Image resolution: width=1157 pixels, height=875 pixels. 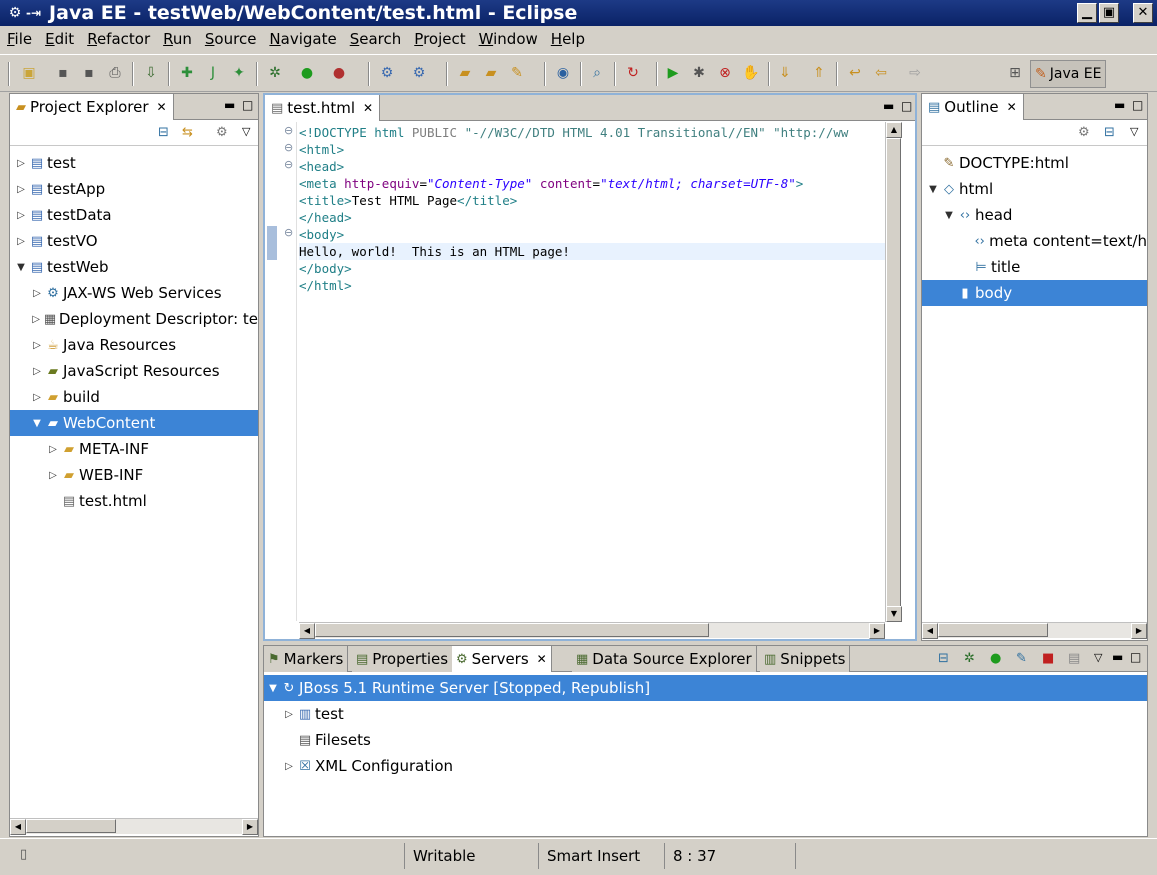 I want to click on outline-item: ‹› meta content=text/h, so click(x=1034, y=241).